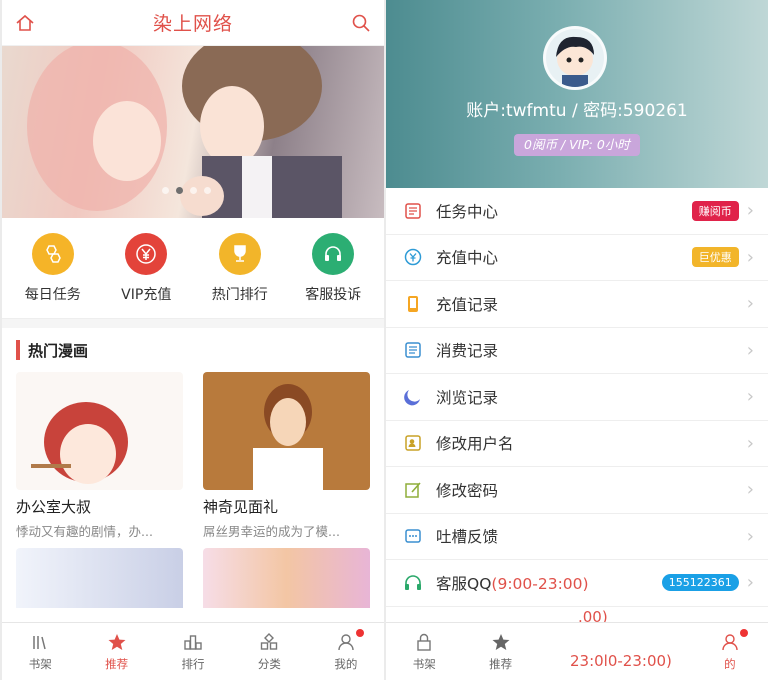 This screenshot has height=680, width=768. Describe the element at coordinates (25, 23) in the screenshot. I see `home-icon` at that location.